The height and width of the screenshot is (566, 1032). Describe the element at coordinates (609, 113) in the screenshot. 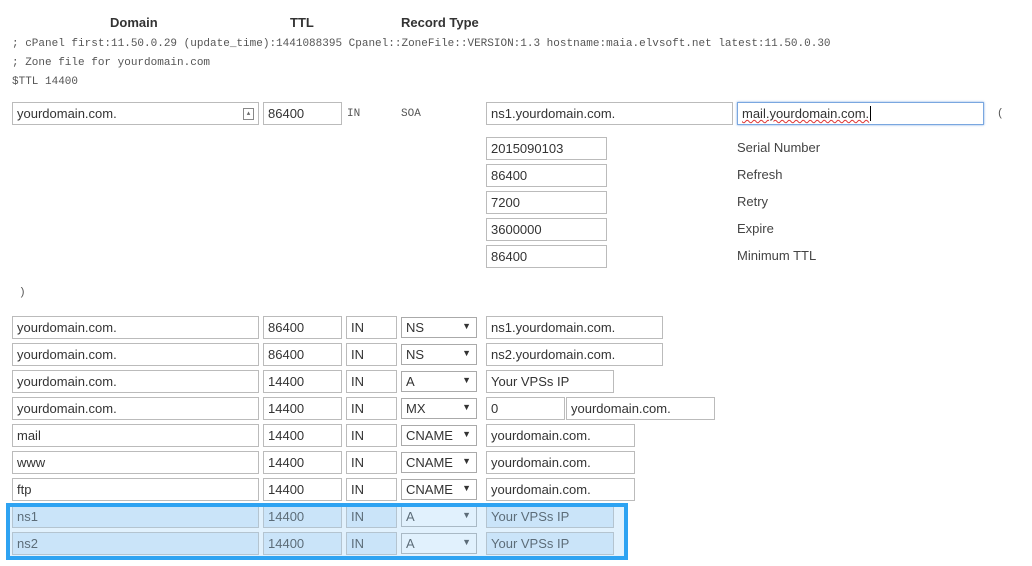

I see `soa-primary-ns-input: ns1.yourdomain.com.` at that location.